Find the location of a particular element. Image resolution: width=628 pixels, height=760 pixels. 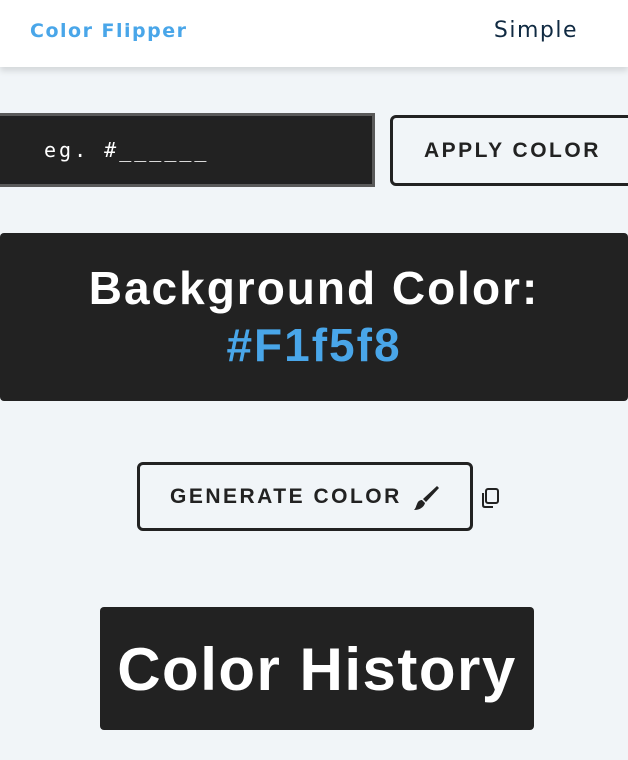

background-color-value: #F1f5f8 is located at coordinates (314, 345).